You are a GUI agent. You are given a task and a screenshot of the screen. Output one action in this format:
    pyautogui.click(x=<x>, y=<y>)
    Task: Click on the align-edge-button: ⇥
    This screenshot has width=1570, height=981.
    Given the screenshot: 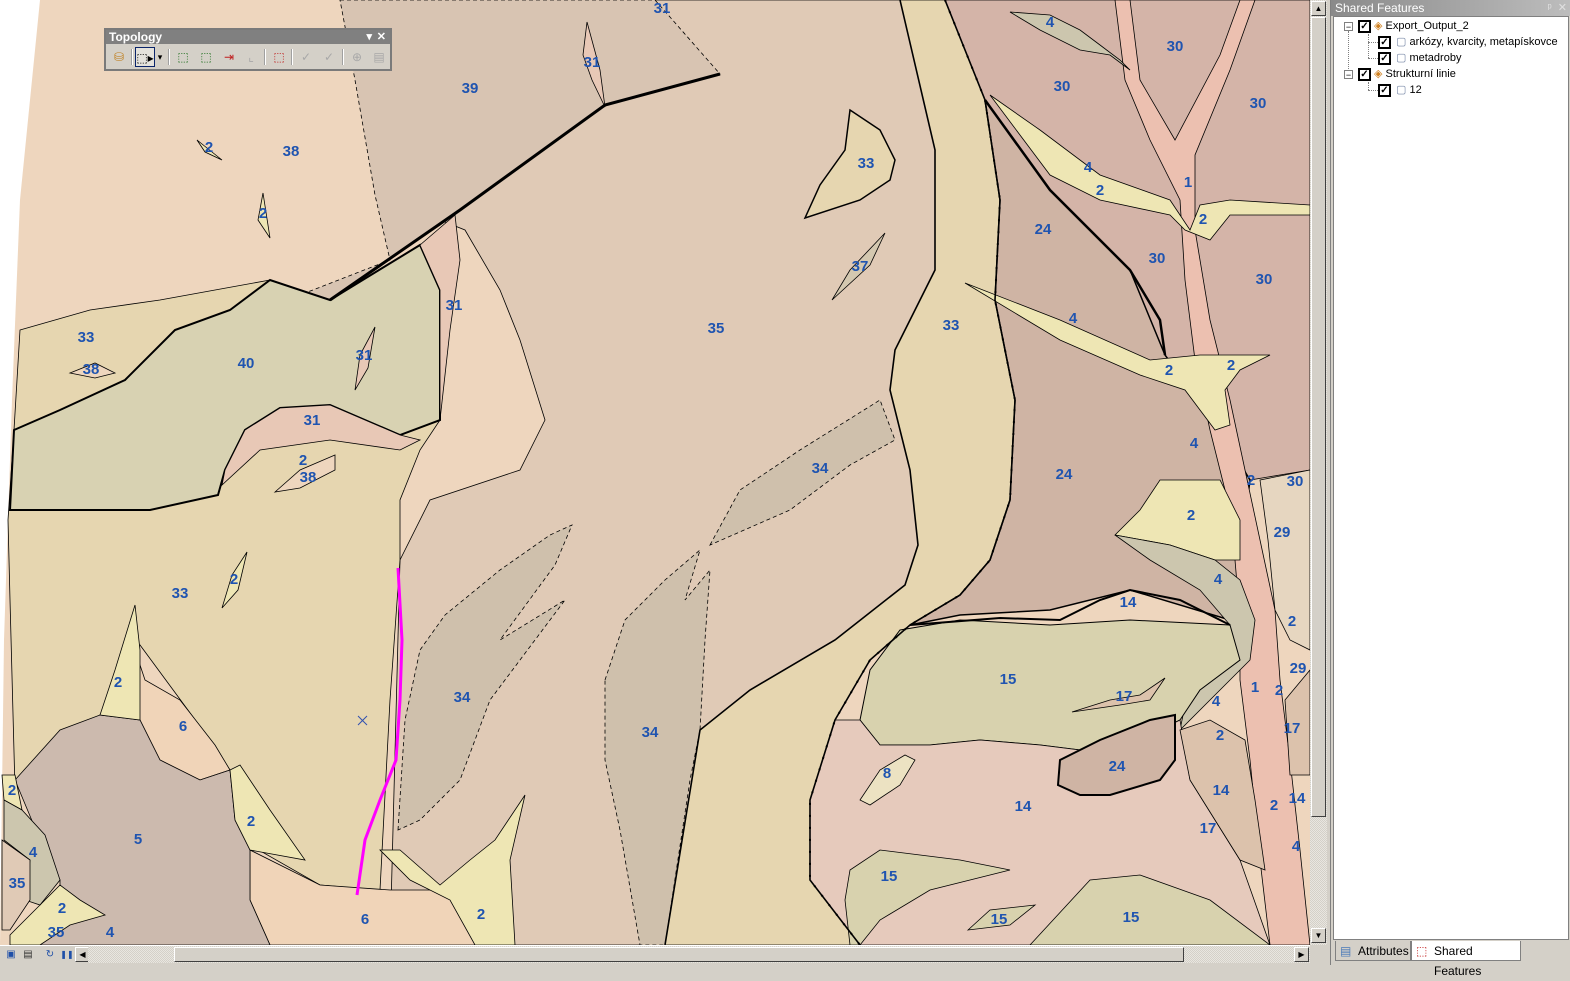 What is the action you would take?
    pyautogui.click(x=229, y=57)
    